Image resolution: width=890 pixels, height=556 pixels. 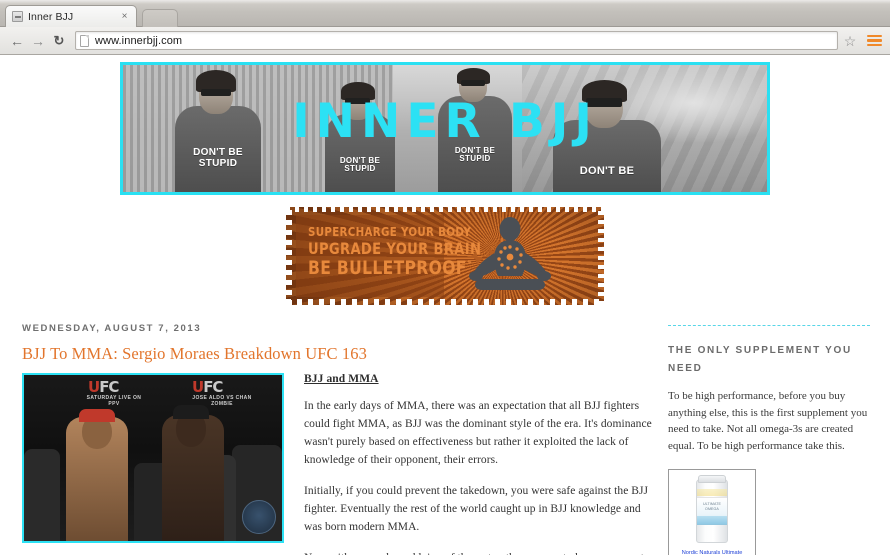 I want to click on sidebar-divider, so click(x=769, y=325).